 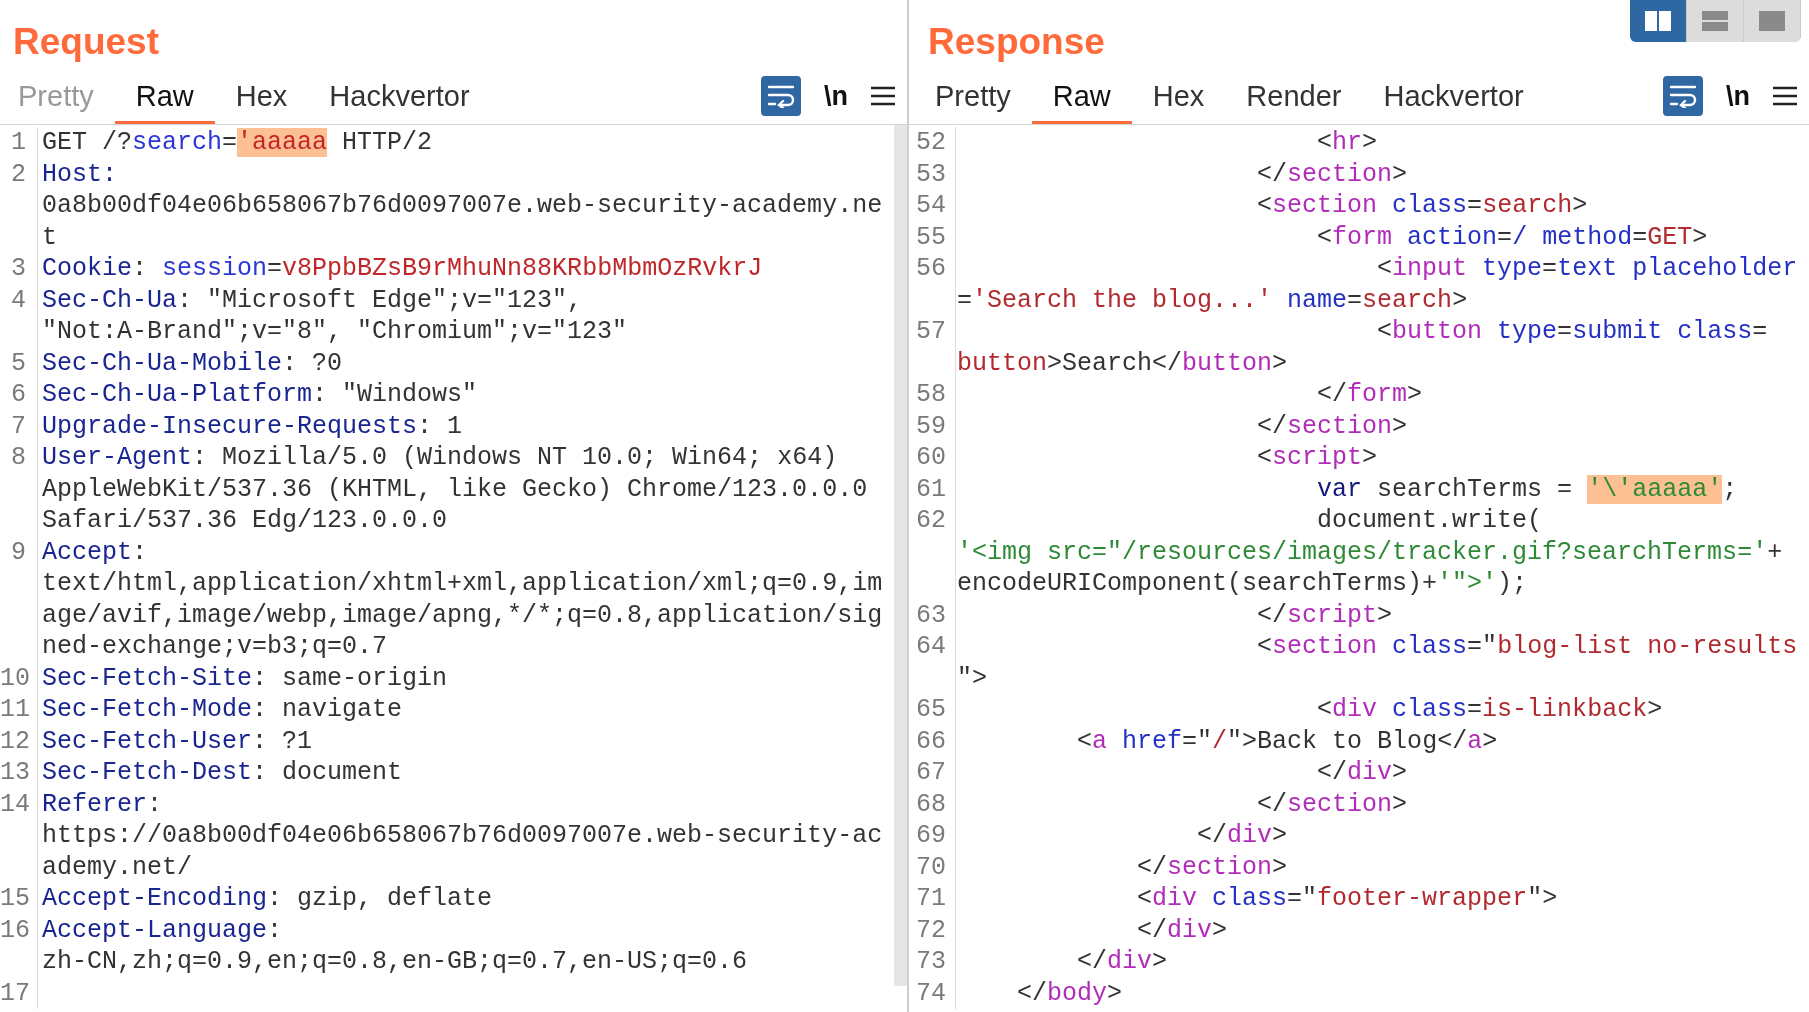 I want to click on line-number: 14, so click(x=15, y=804).